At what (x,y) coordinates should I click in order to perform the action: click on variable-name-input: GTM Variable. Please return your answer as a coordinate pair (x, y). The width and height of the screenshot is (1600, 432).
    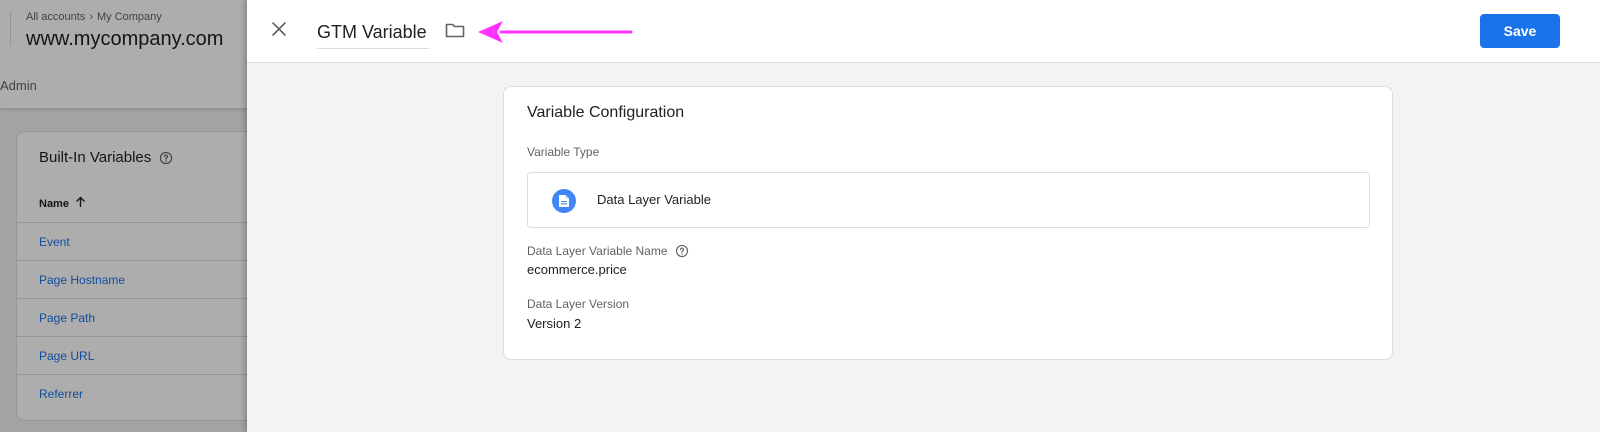
    Looking at the image, I should click on (373, 33).